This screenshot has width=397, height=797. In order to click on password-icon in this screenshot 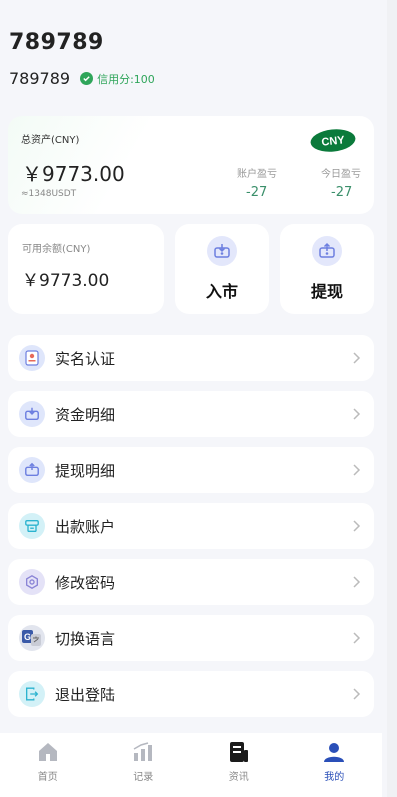, I will do `click(32, 582)`.